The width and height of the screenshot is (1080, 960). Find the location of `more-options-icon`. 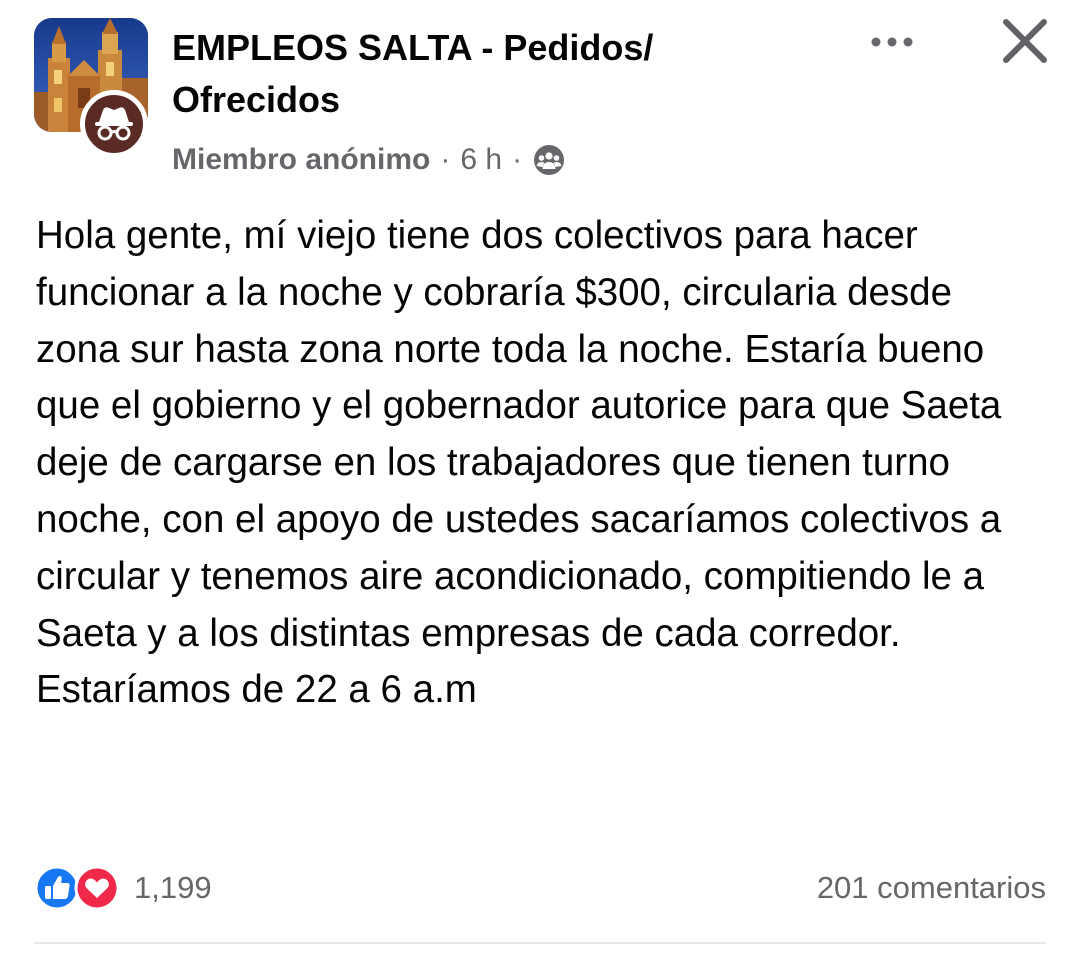

more-options-icon is located at coordinates (892, 42).